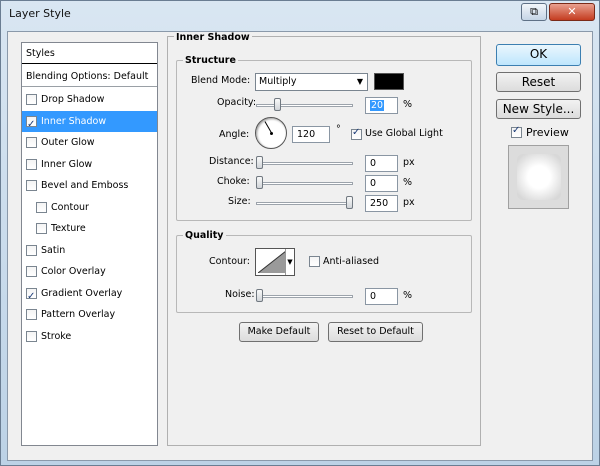  Describe the element at coordinates (229, 261) in the screenshot. I see `contour-label: Contour:` at that location.